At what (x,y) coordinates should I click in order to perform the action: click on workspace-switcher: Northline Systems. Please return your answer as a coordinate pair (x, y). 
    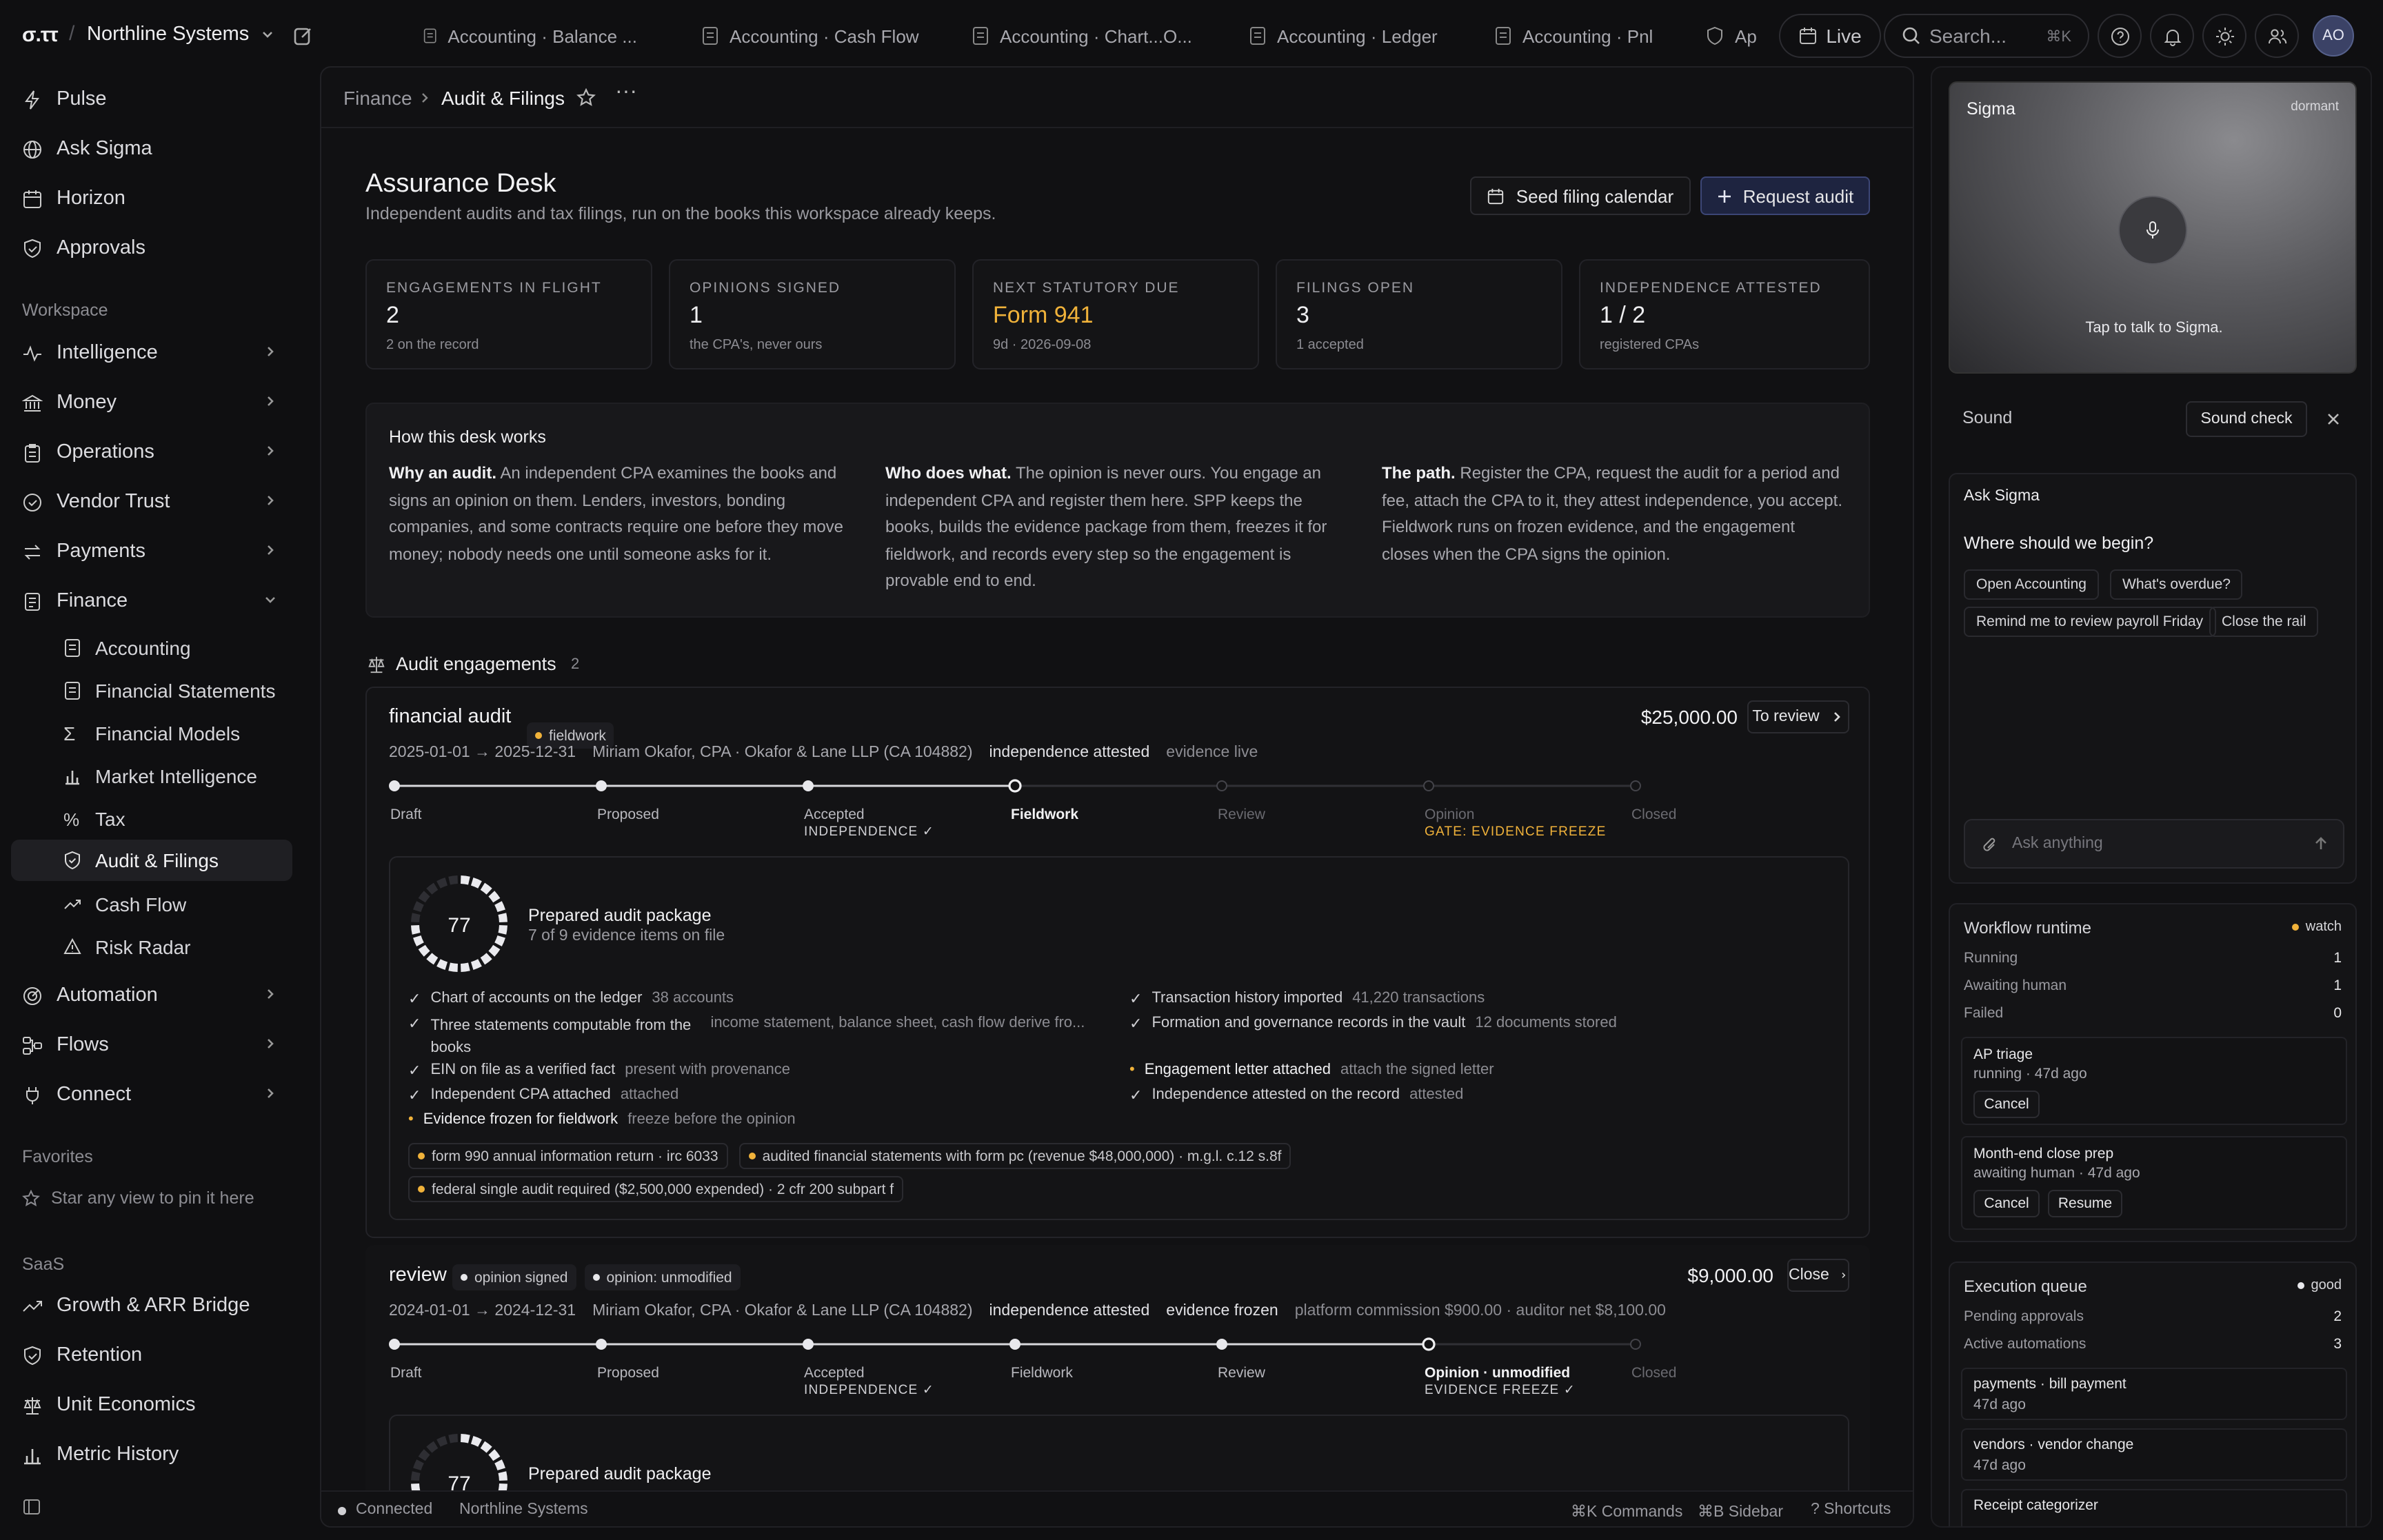
    Looking at the image, I should click on (180, 34).